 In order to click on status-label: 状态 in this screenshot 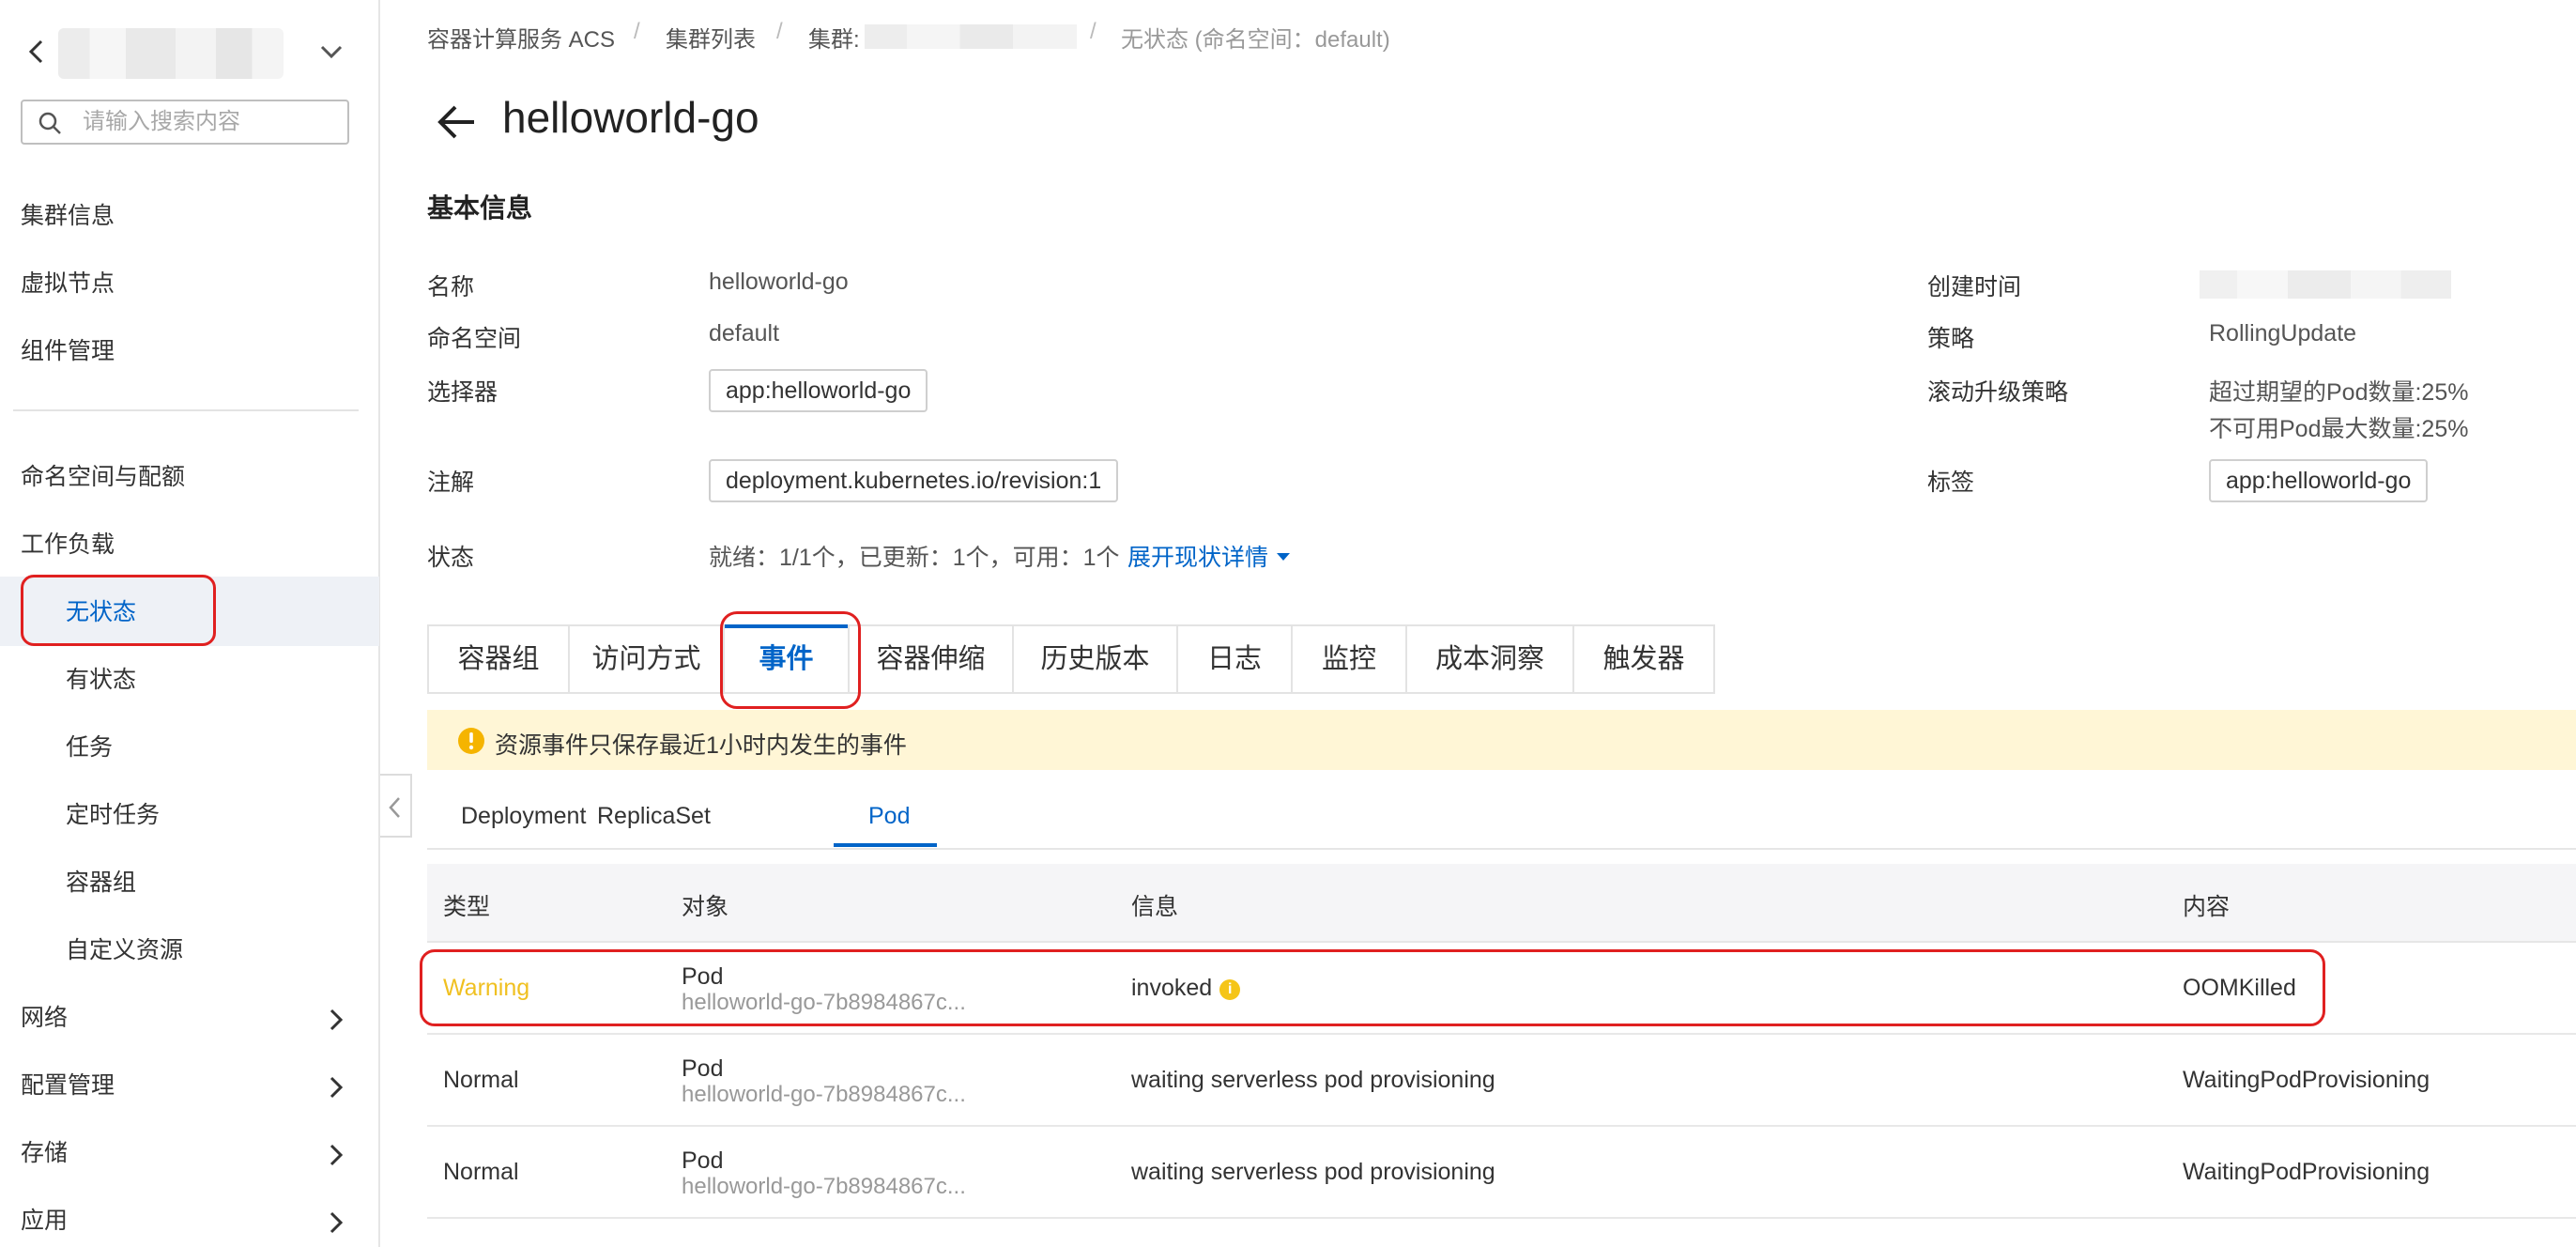, I will do `click(451, 558)`.